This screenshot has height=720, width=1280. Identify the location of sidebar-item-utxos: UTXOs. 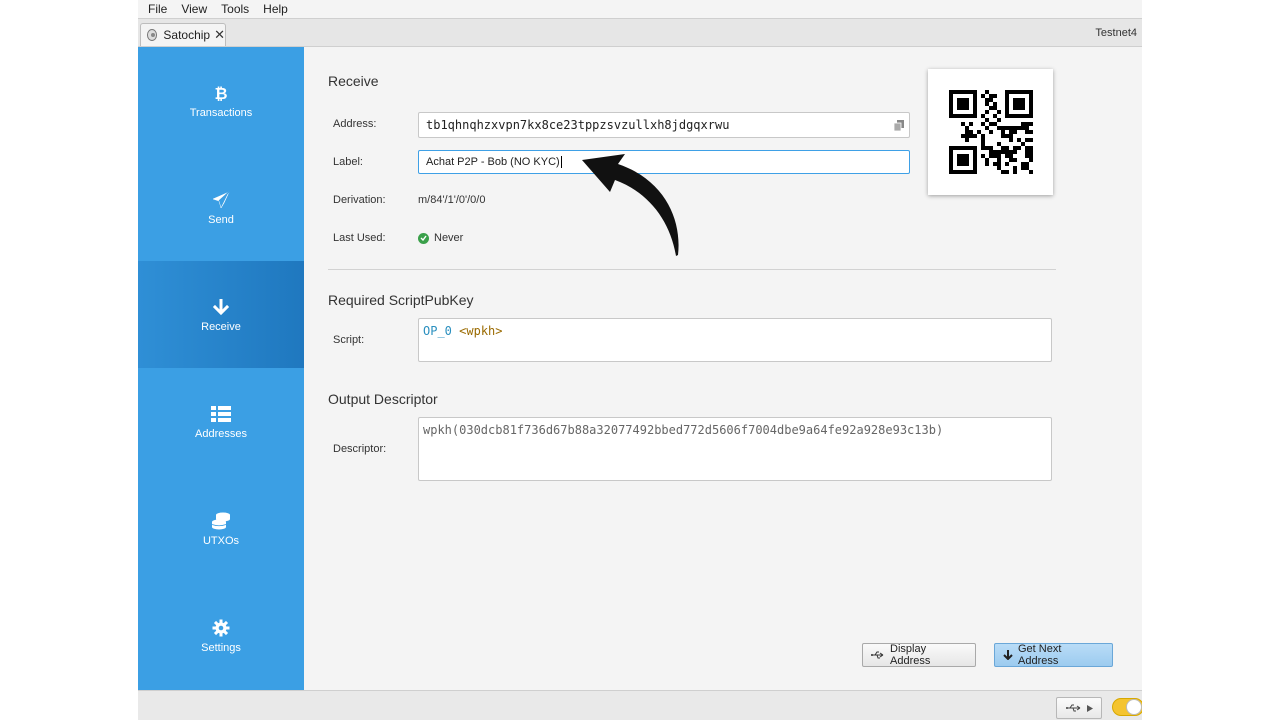
(221, 528).